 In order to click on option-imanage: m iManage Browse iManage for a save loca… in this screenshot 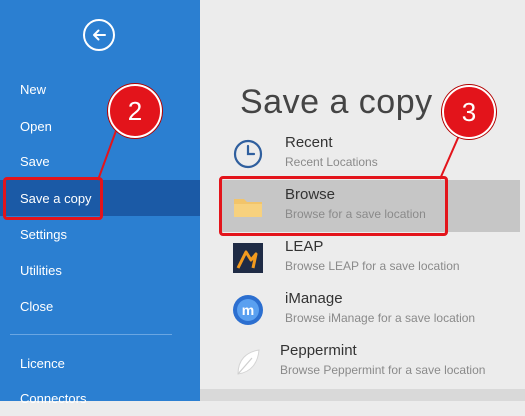, I will do `click(372, 310)`.